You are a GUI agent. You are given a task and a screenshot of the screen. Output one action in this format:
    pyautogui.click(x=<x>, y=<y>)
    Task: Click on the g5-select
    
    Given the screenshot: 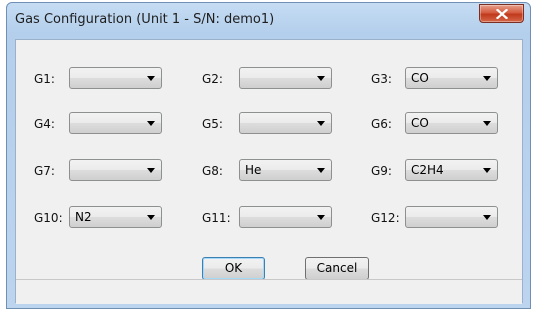 What is the action you would take?
    pyautogui.click(x=285, y=123)
    